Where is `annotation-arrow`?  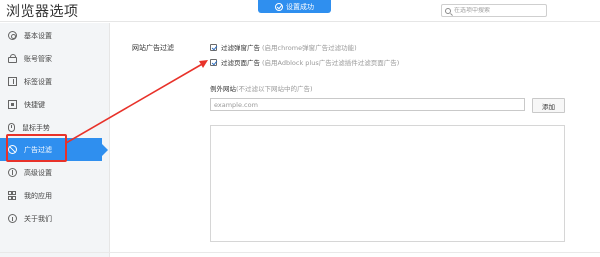
annotation-arrow is located at coordinates (136, 102).